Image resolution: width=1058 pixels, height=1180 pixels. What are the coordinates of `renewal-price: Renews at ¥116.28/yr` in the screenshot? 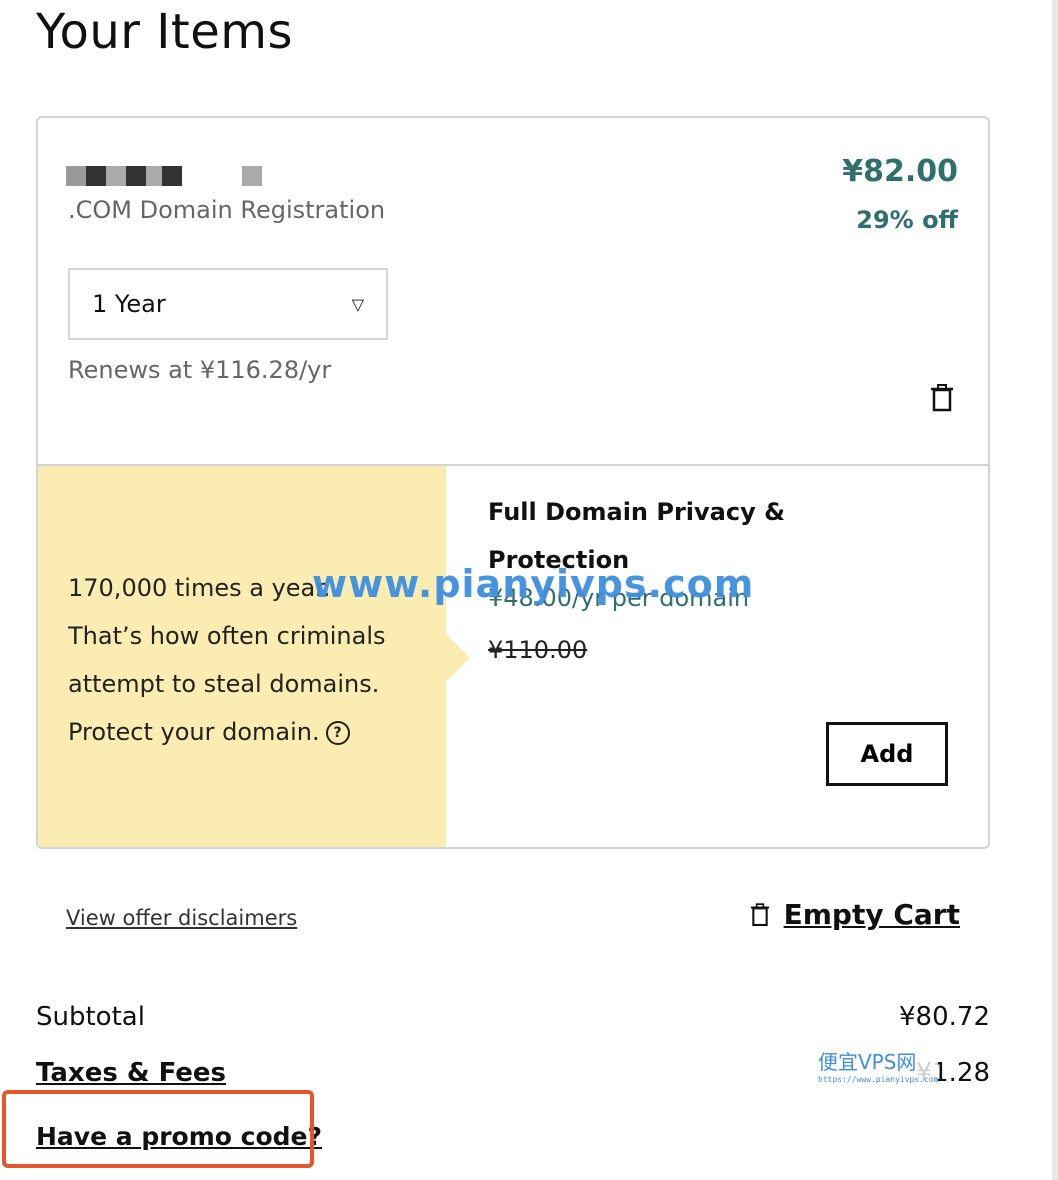 It's located at (200, 370).